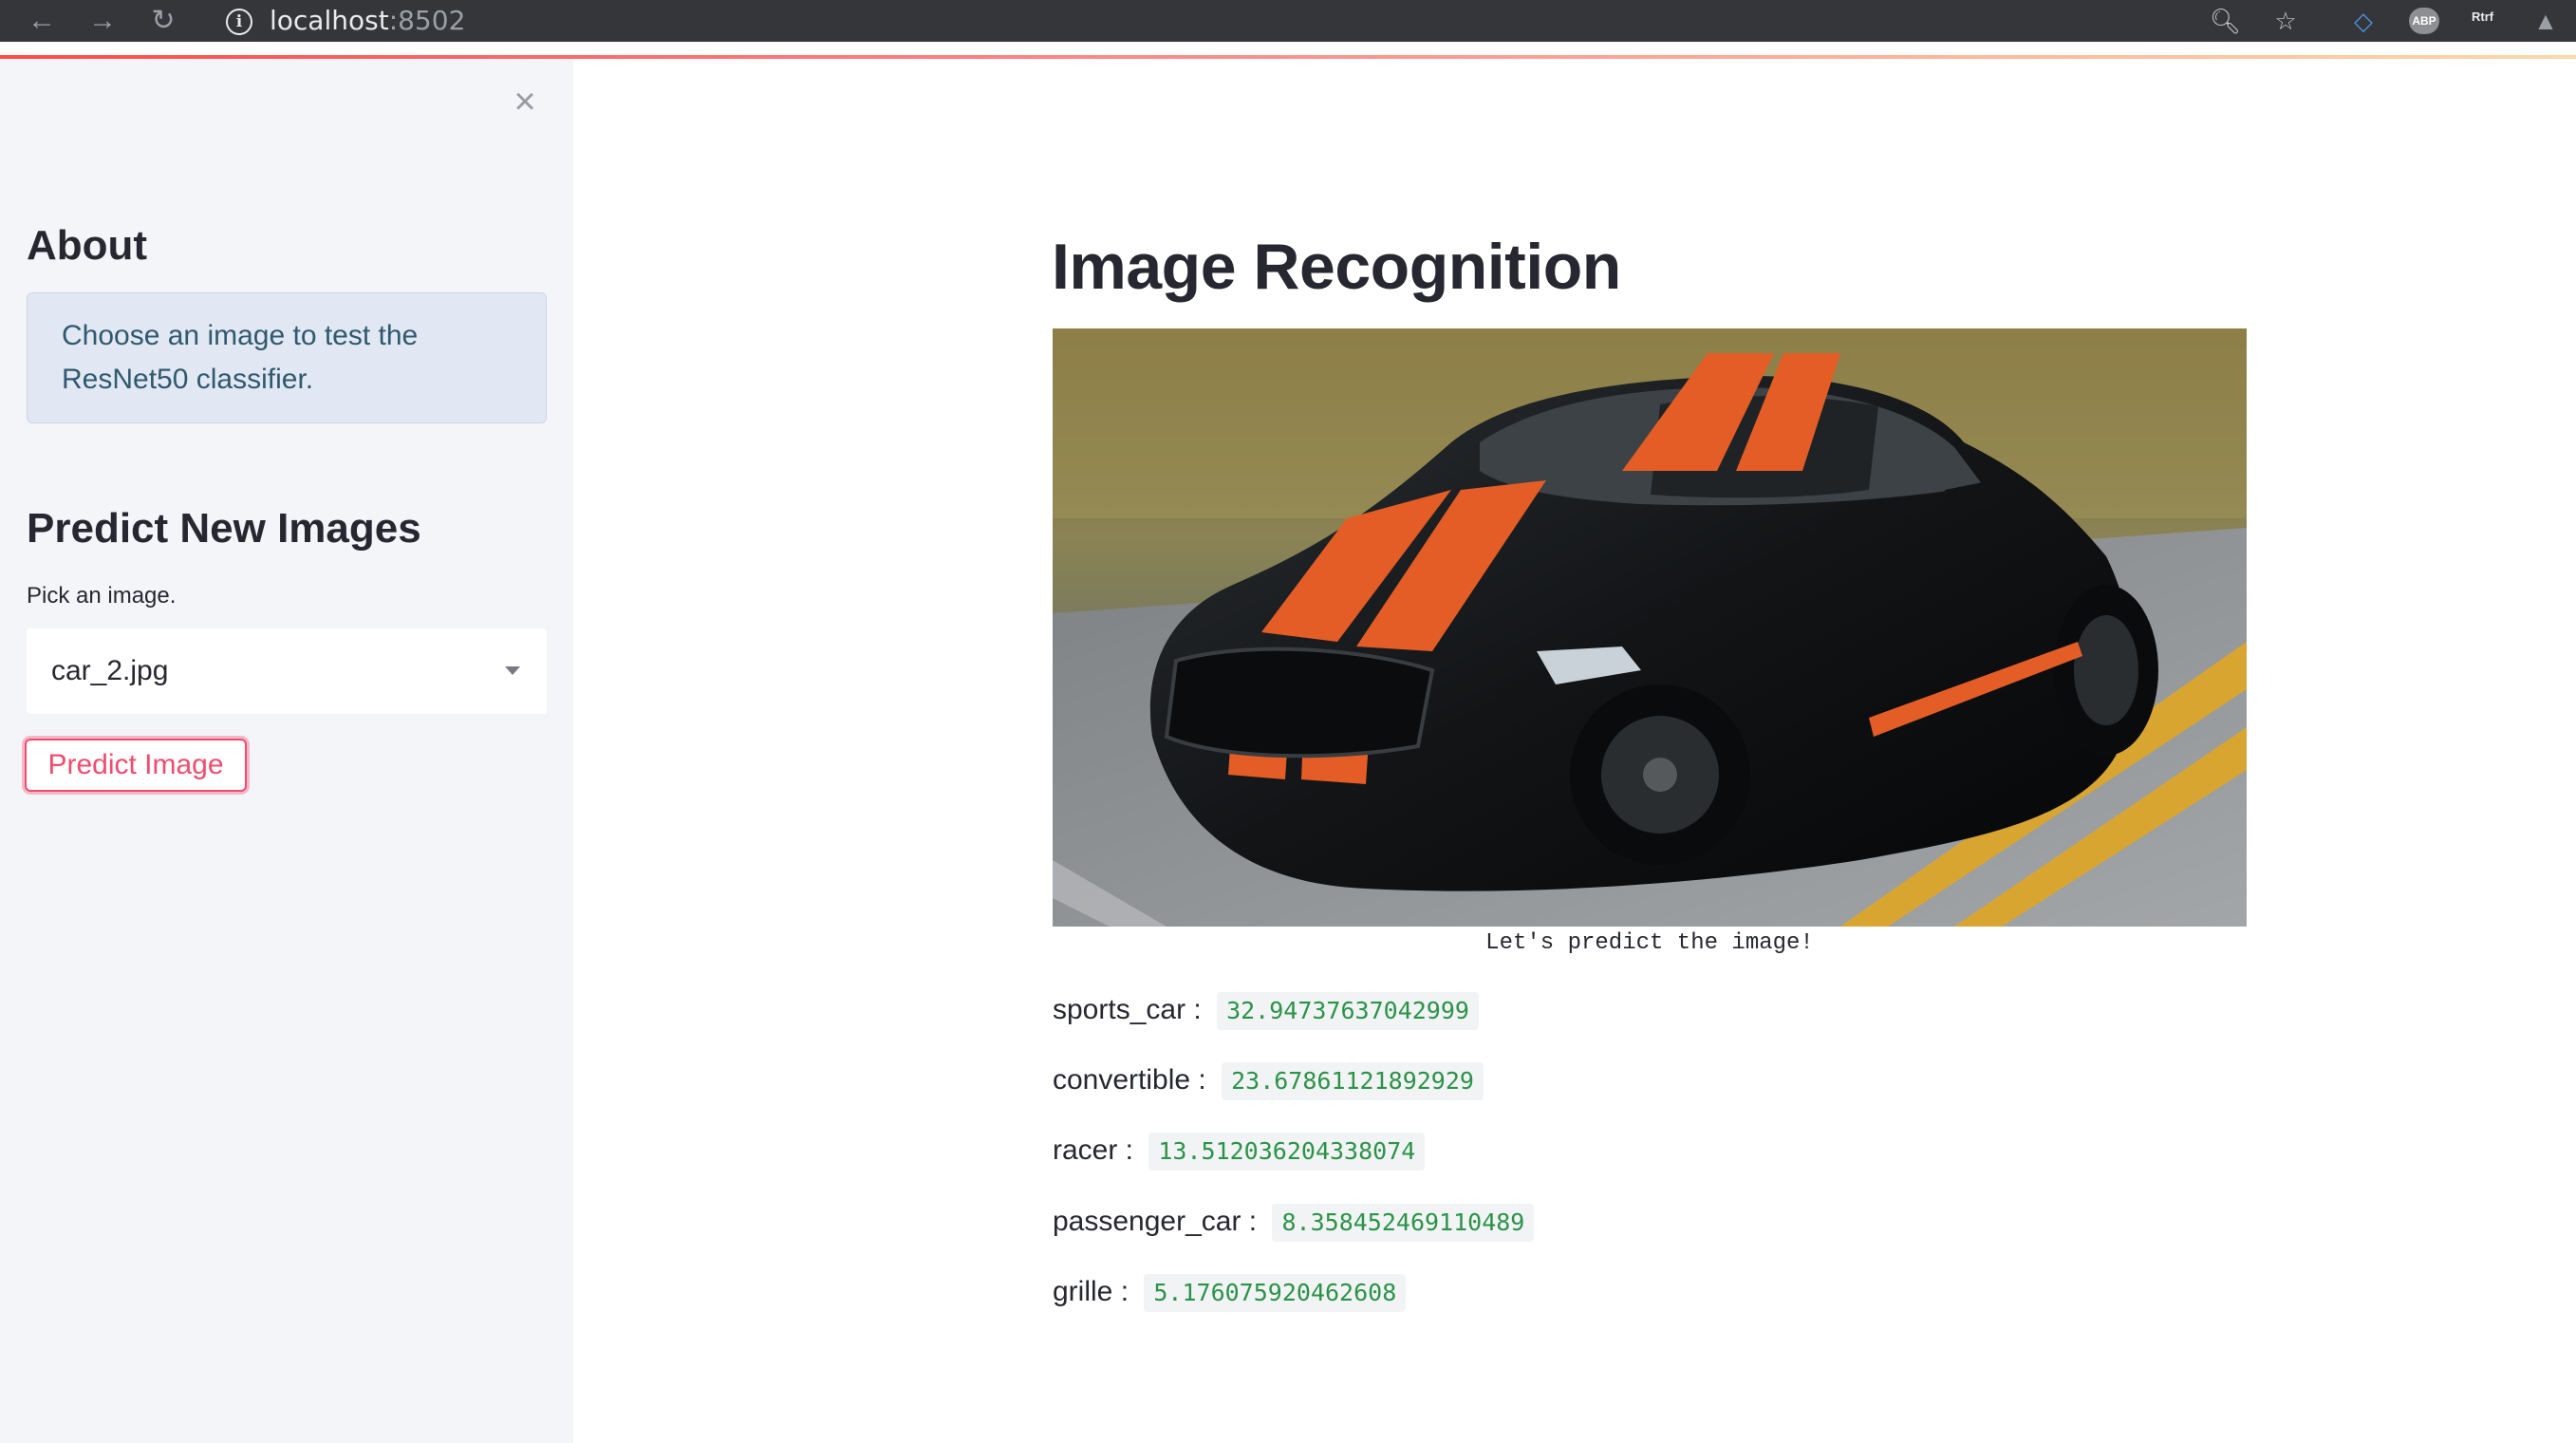 The image size is (2576, 1443). I want to click on prediction-label: convertible :, so click(1130, 1080).